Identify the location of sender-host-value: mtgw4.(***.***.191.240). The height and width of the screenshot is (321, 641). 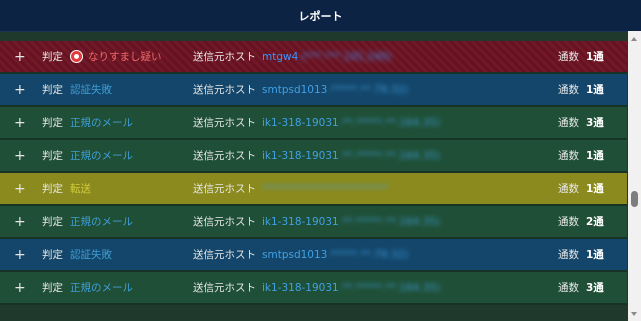
(326, 57).